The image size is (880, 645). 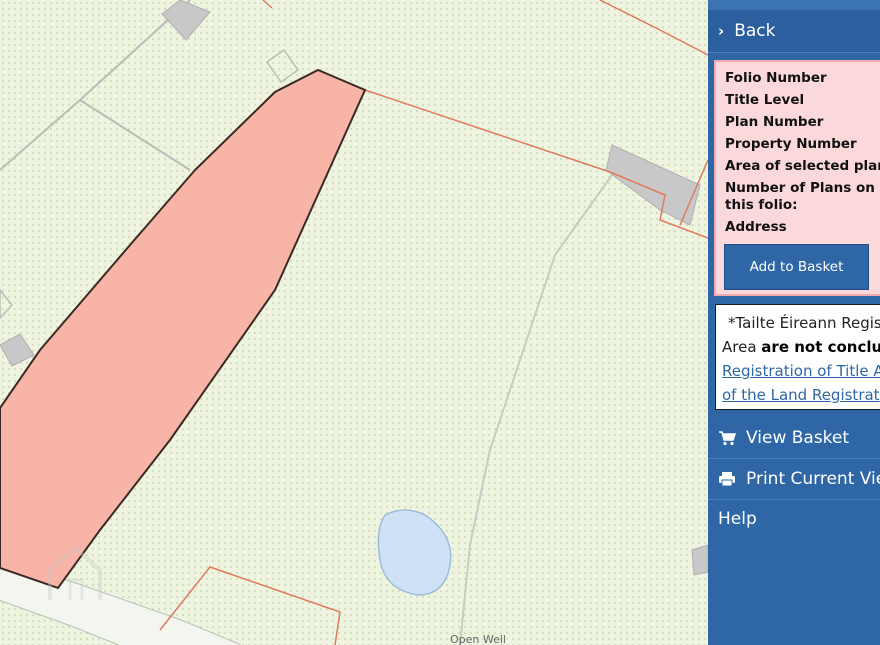 I want to click on map-track, so click(x=536, y=409).